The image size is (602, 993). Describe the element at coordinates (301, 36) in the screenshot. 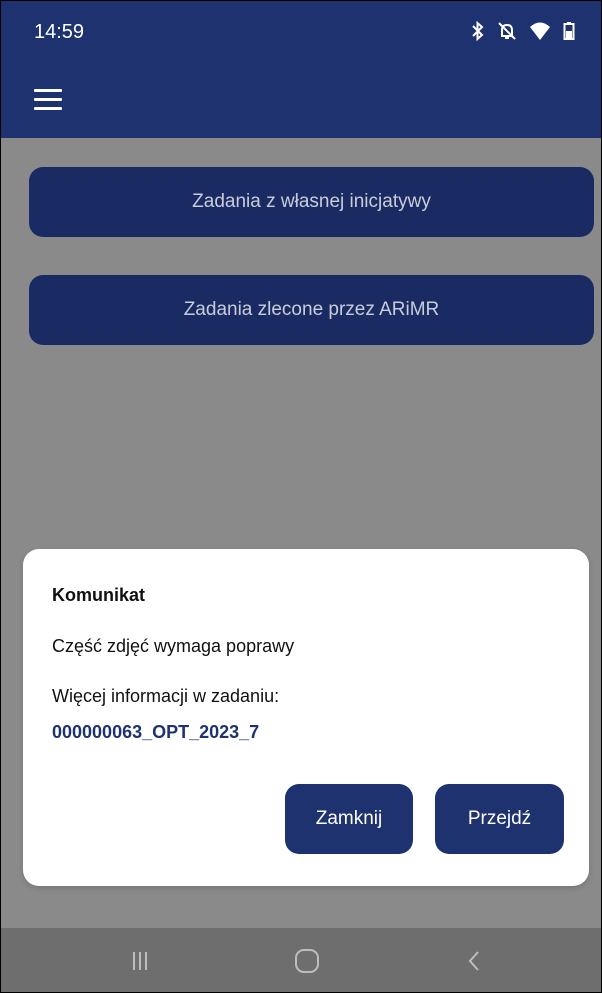

I see `status-bar: 14:59` at that location.